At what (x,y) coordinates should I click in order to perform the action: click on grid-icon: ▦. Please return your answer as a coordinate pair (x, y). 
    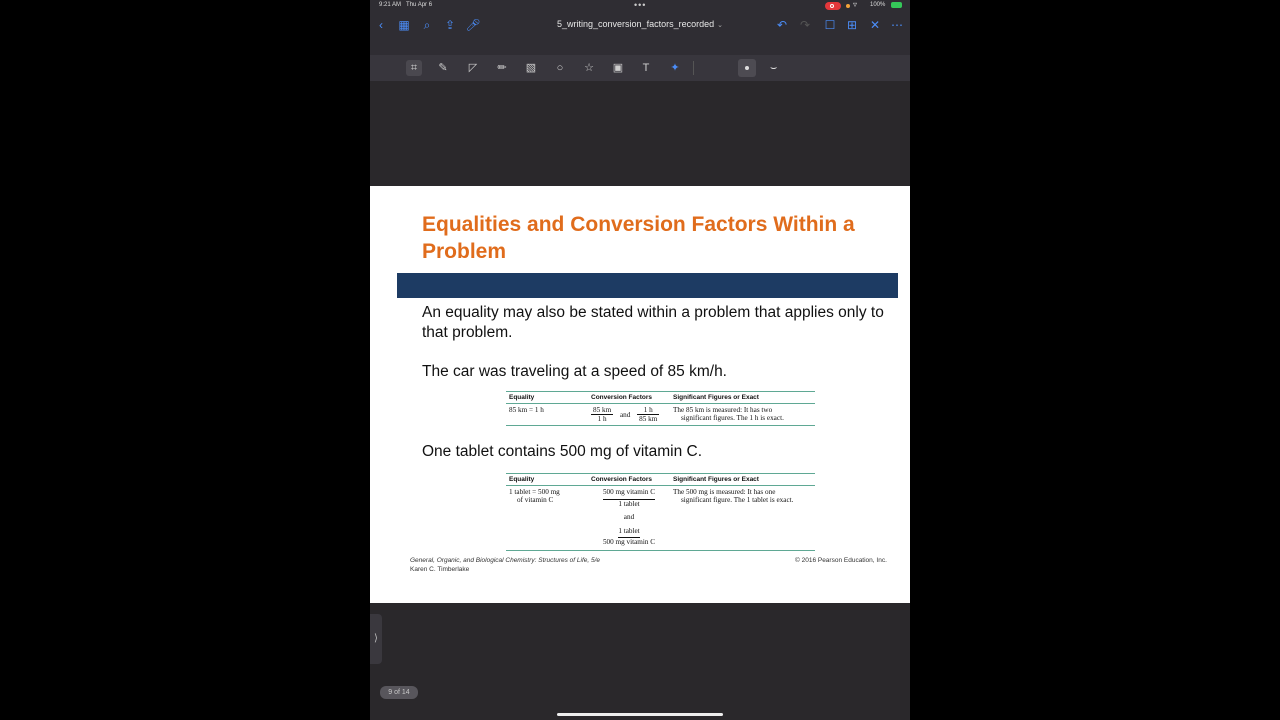
    Looking at the image, I should click on (404, 25).